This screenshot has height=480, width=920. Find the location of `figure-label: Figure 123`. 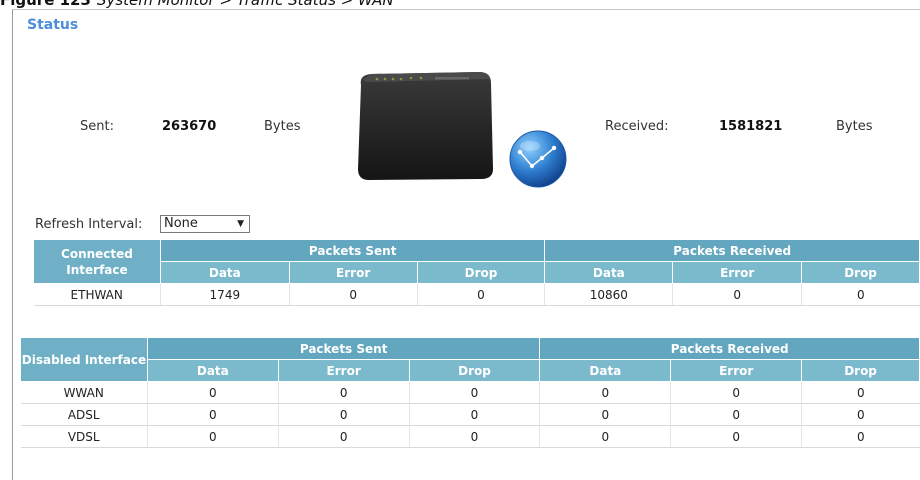

figure-label: Figure 123 is located at coordinates (45, 4).